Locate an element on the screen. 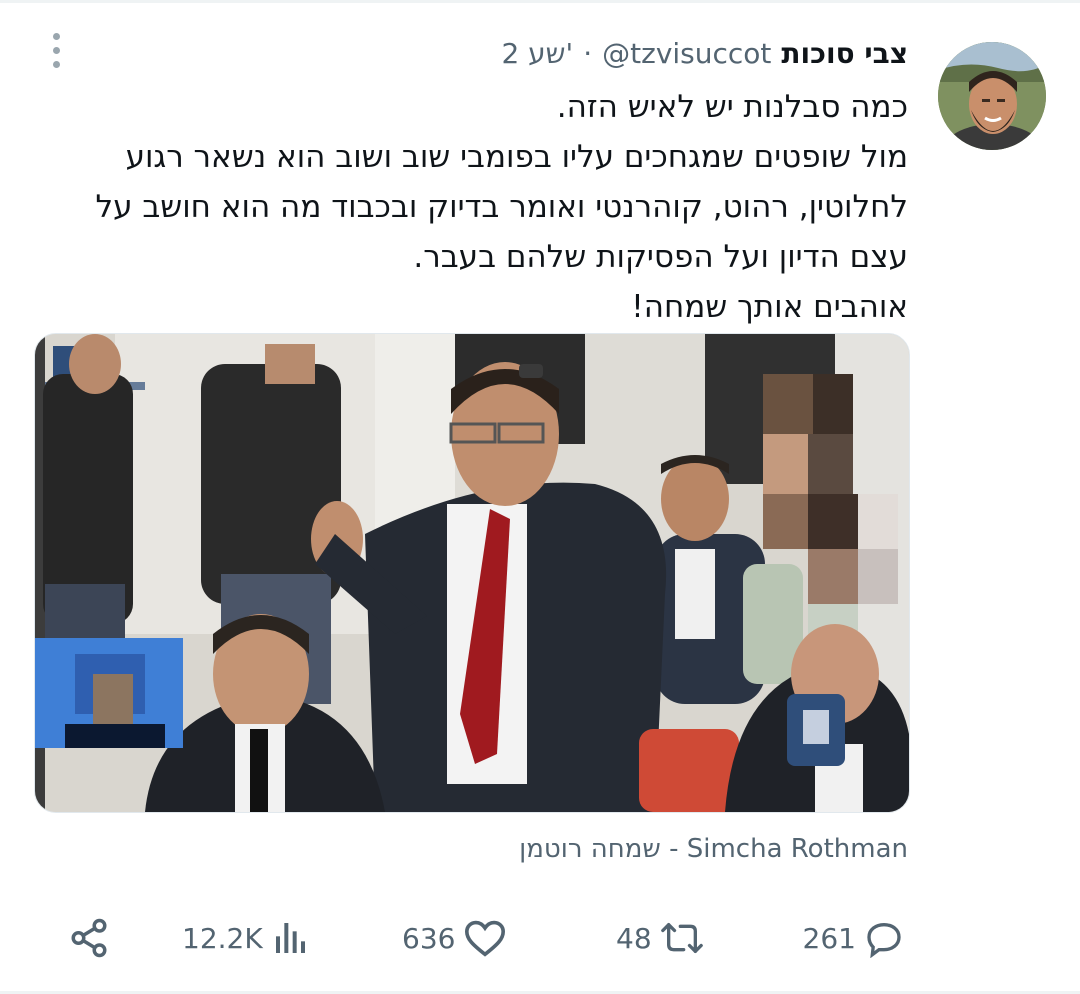 This screenshot has width=1080, height=994. retweet-button: 48 is located at coordinates (660, 938).